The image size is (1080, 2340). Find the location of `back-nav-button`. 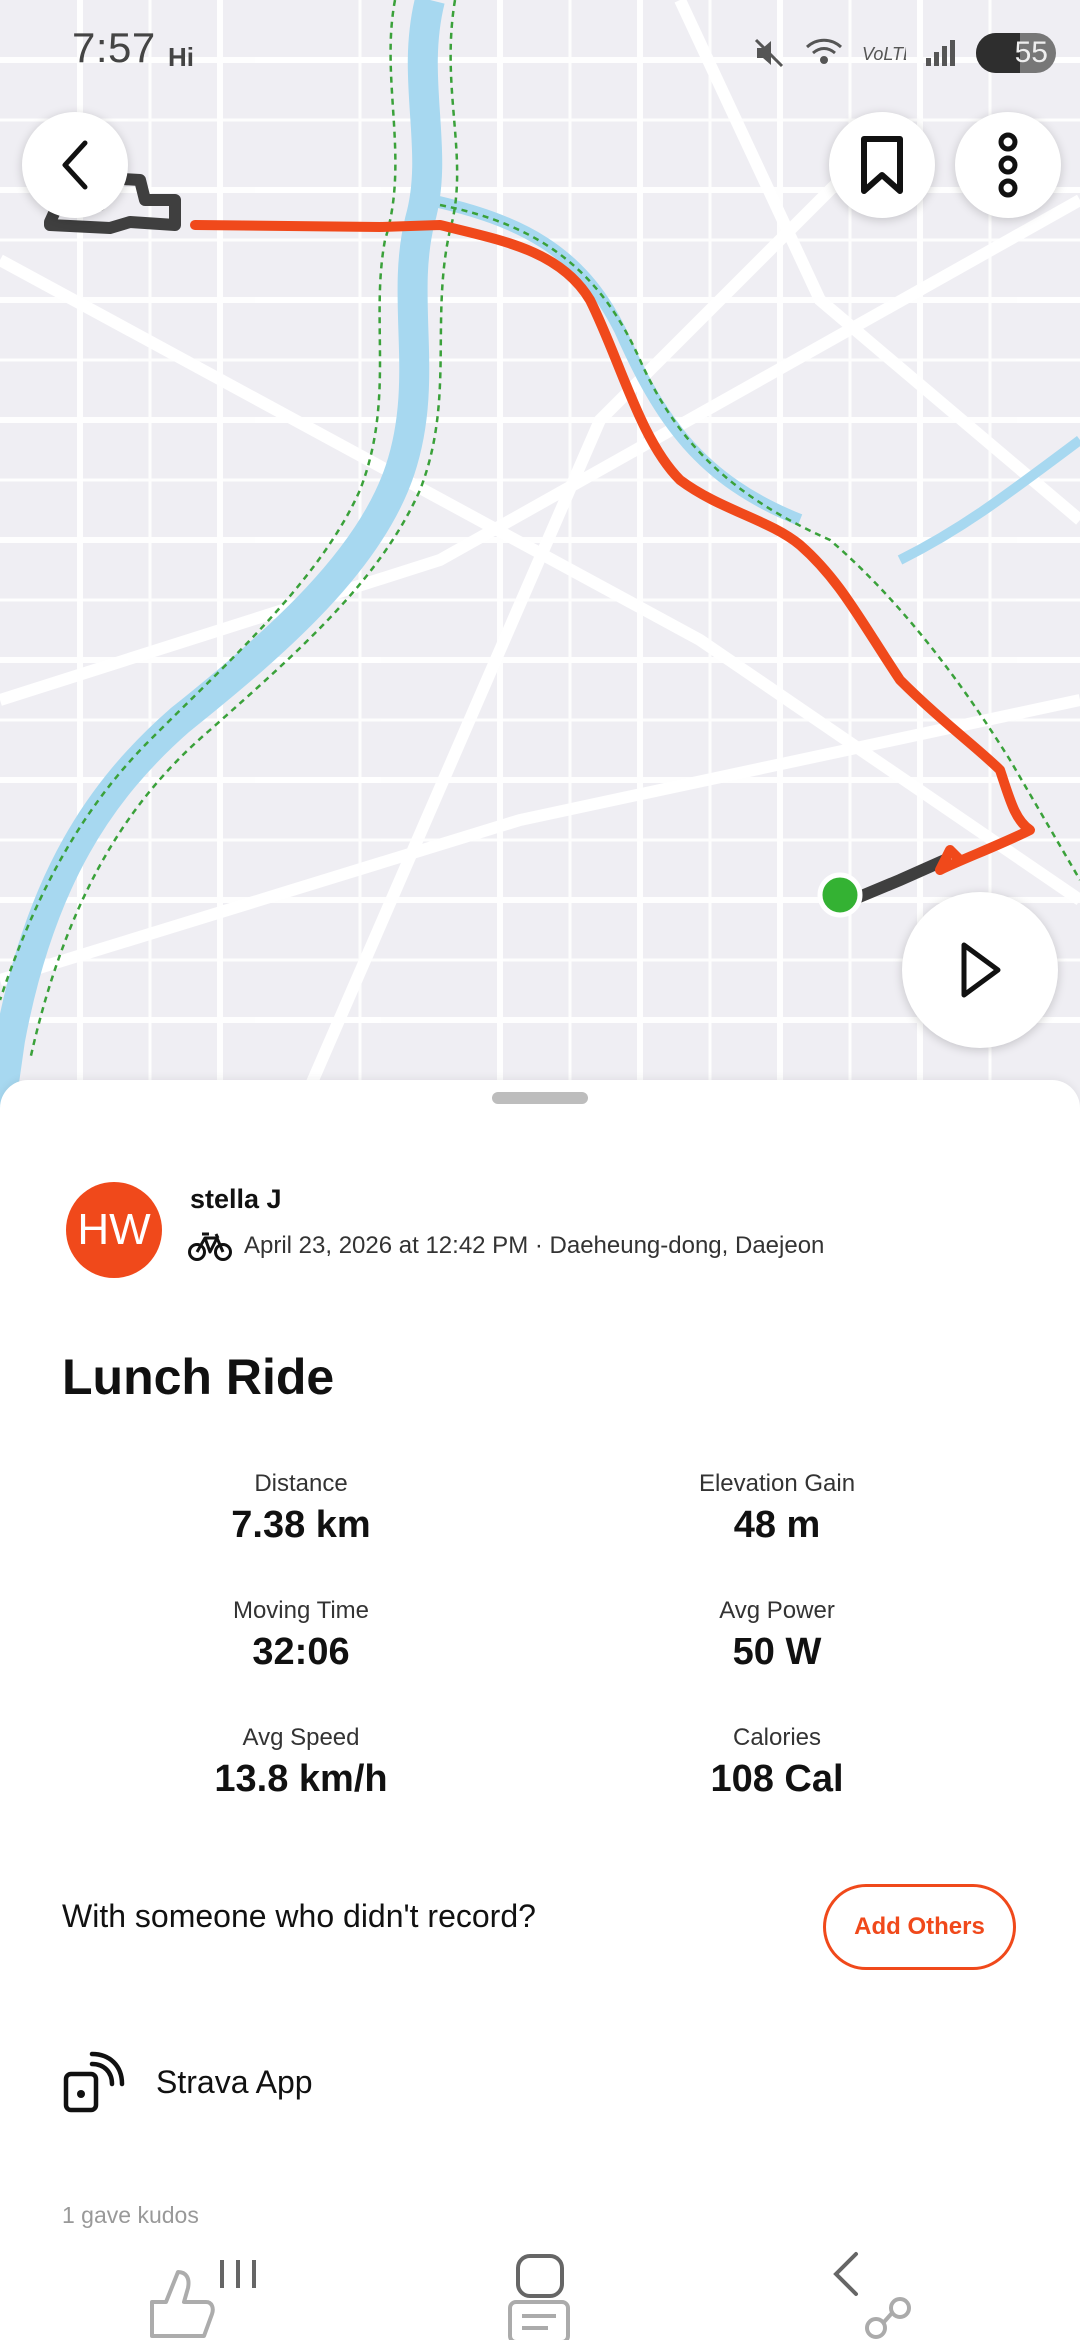

back-nav-button is located at coordinates (845, 2274).